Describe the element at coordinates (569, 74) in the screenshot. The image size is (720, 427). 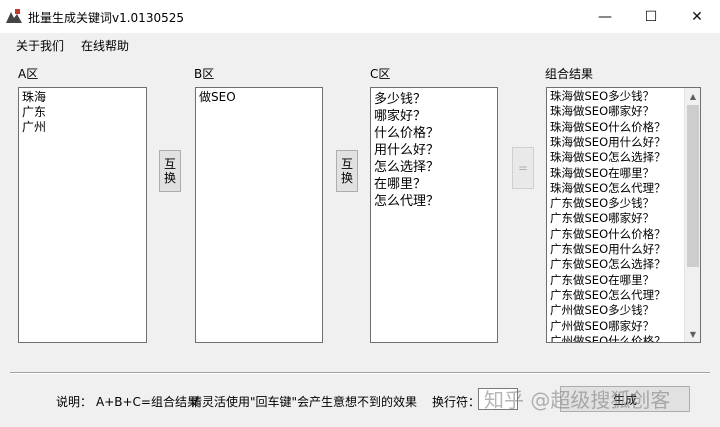
I see `group-result-label: 组合结果` at that location.